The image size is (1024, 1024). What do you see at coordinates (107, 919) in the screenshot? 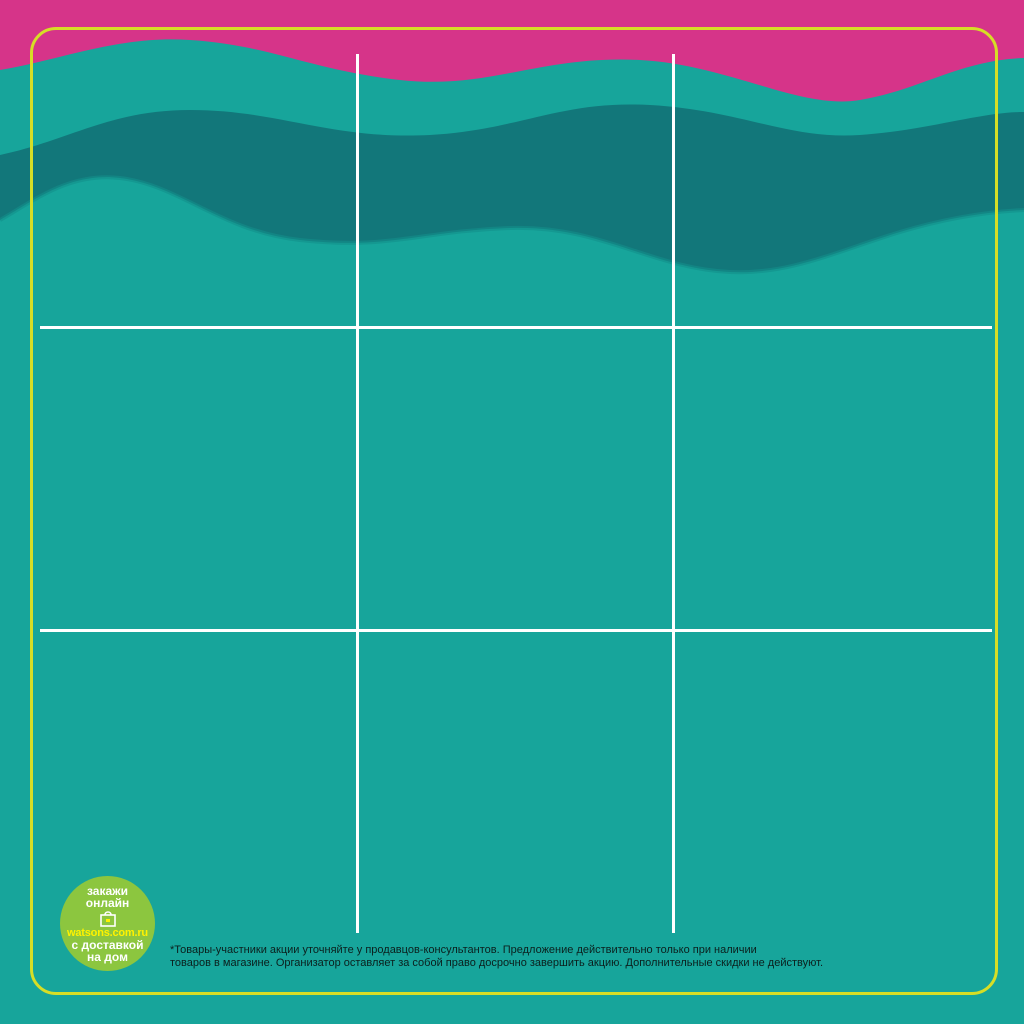
I see `shopping-bag-icon` at bounding box center [107, 919].